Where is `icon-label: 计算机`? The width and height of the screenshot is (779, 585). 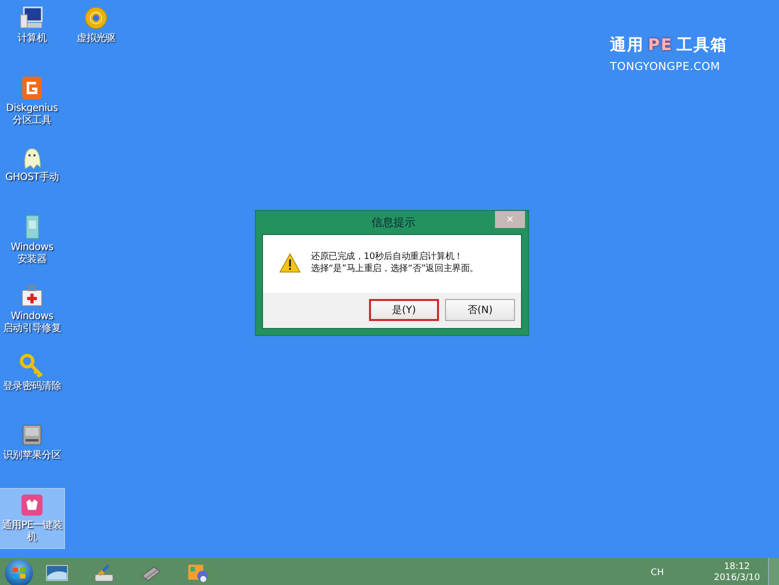 icon-label: 计算机 is located at coordinates (32, 39).